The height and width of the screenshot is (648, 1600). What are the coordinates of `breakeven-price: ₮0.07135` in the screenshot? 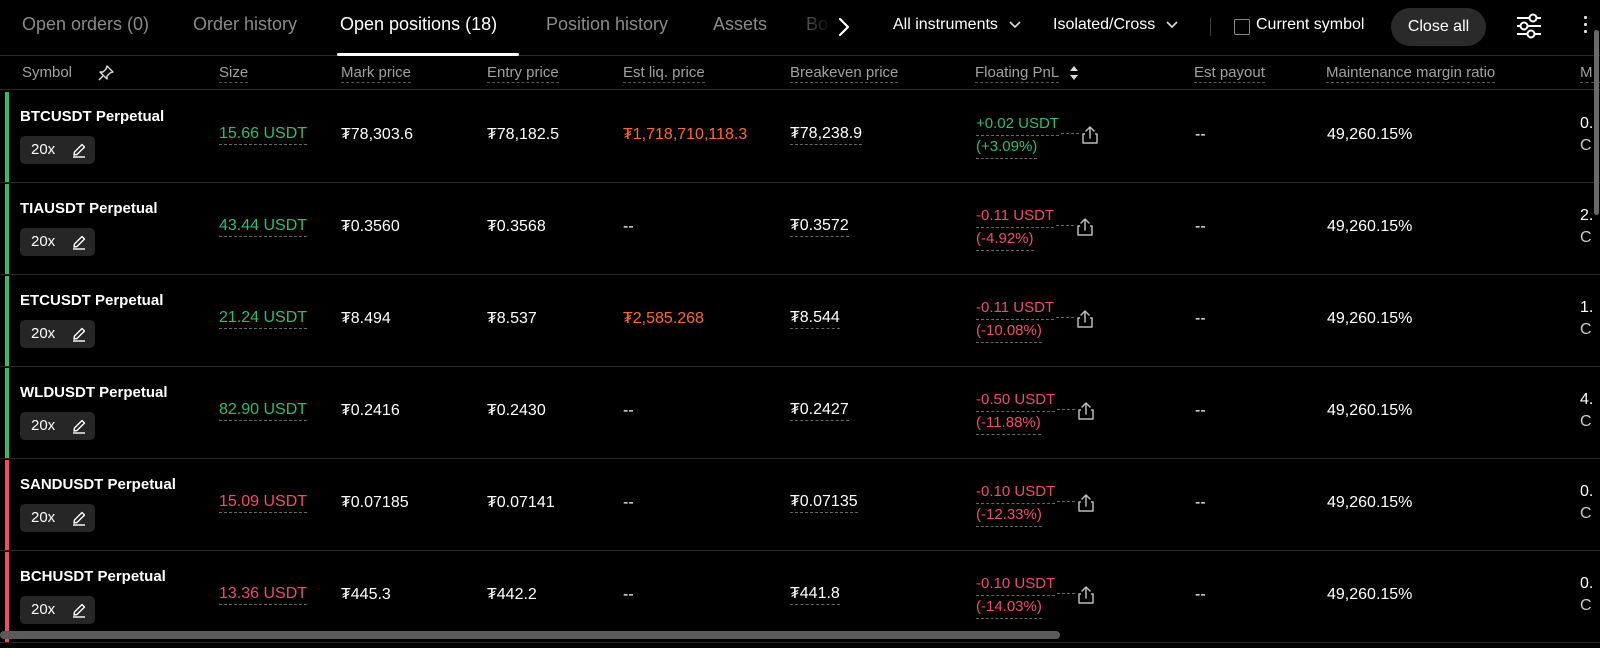 It's located at (824, 503).